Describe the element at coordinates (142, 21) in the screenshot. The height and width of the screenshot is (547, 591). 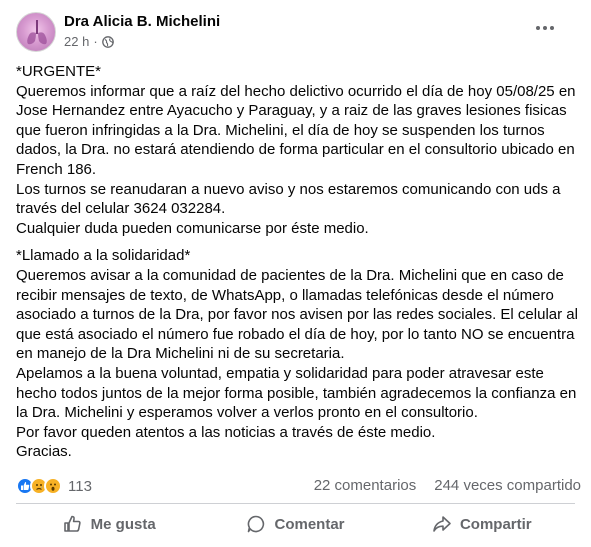
I see `author-name: Dra Alicia B. Michelini` at that location.